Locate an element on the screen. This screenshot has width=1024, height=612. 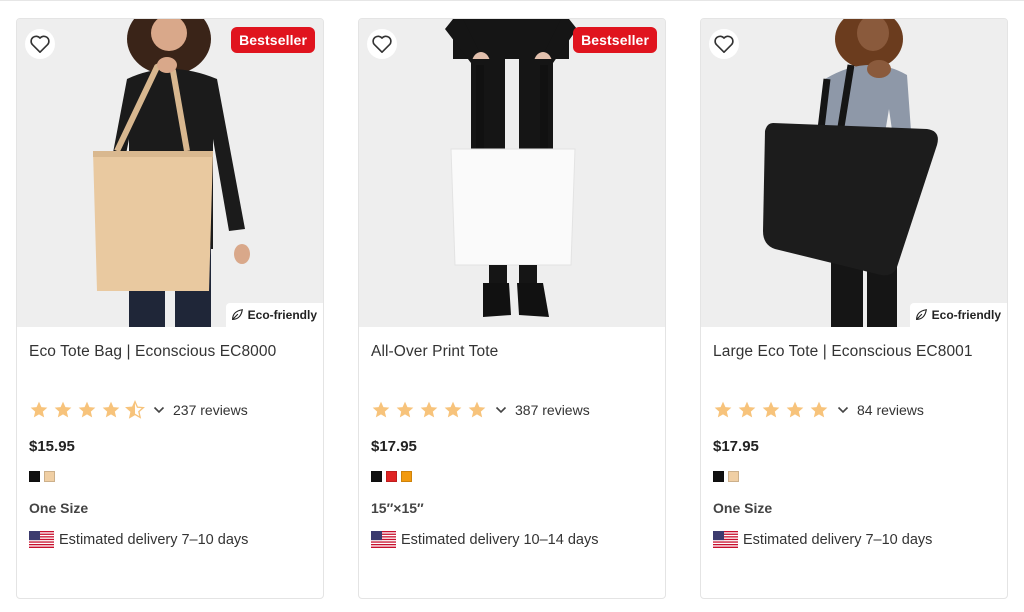
reviews-link: 237 reviews is located at coordinates (210, 410).